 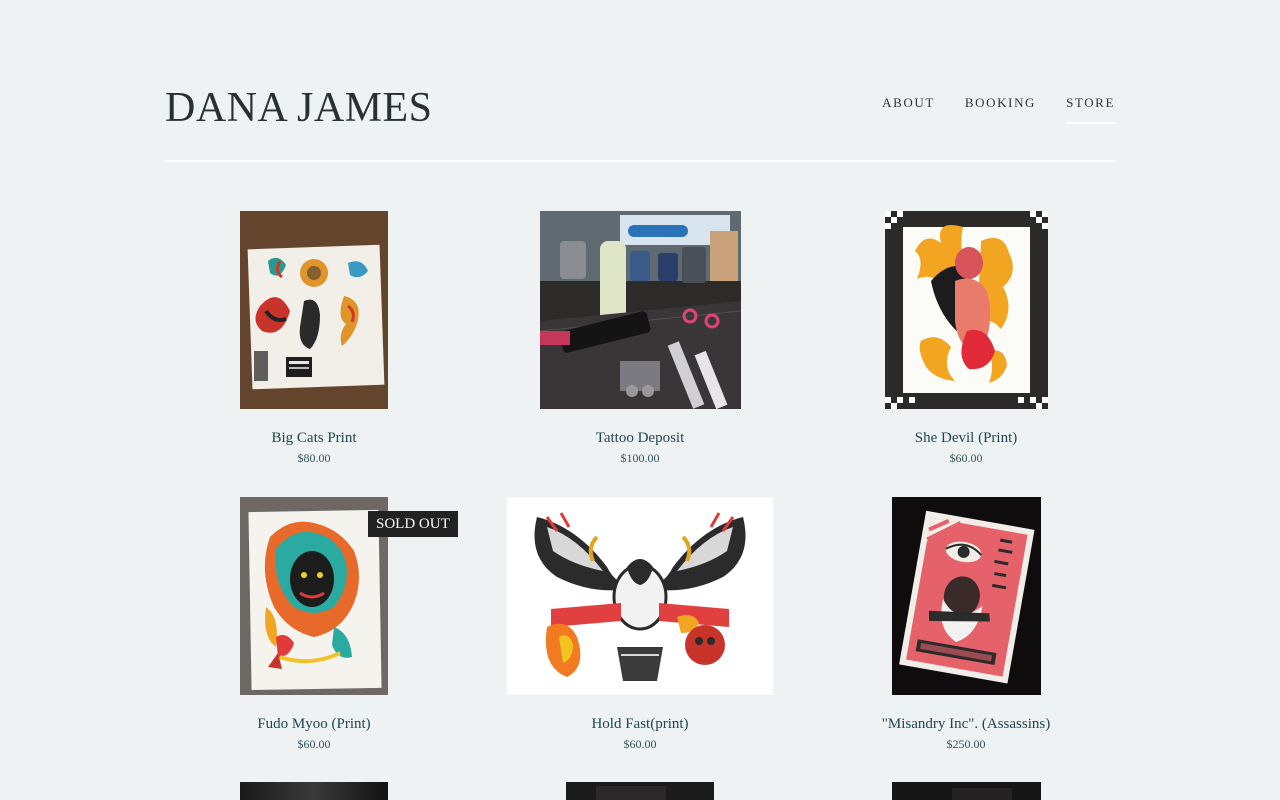 I want to click on product-name: Big Cats Print, so click(x=314, y=438).